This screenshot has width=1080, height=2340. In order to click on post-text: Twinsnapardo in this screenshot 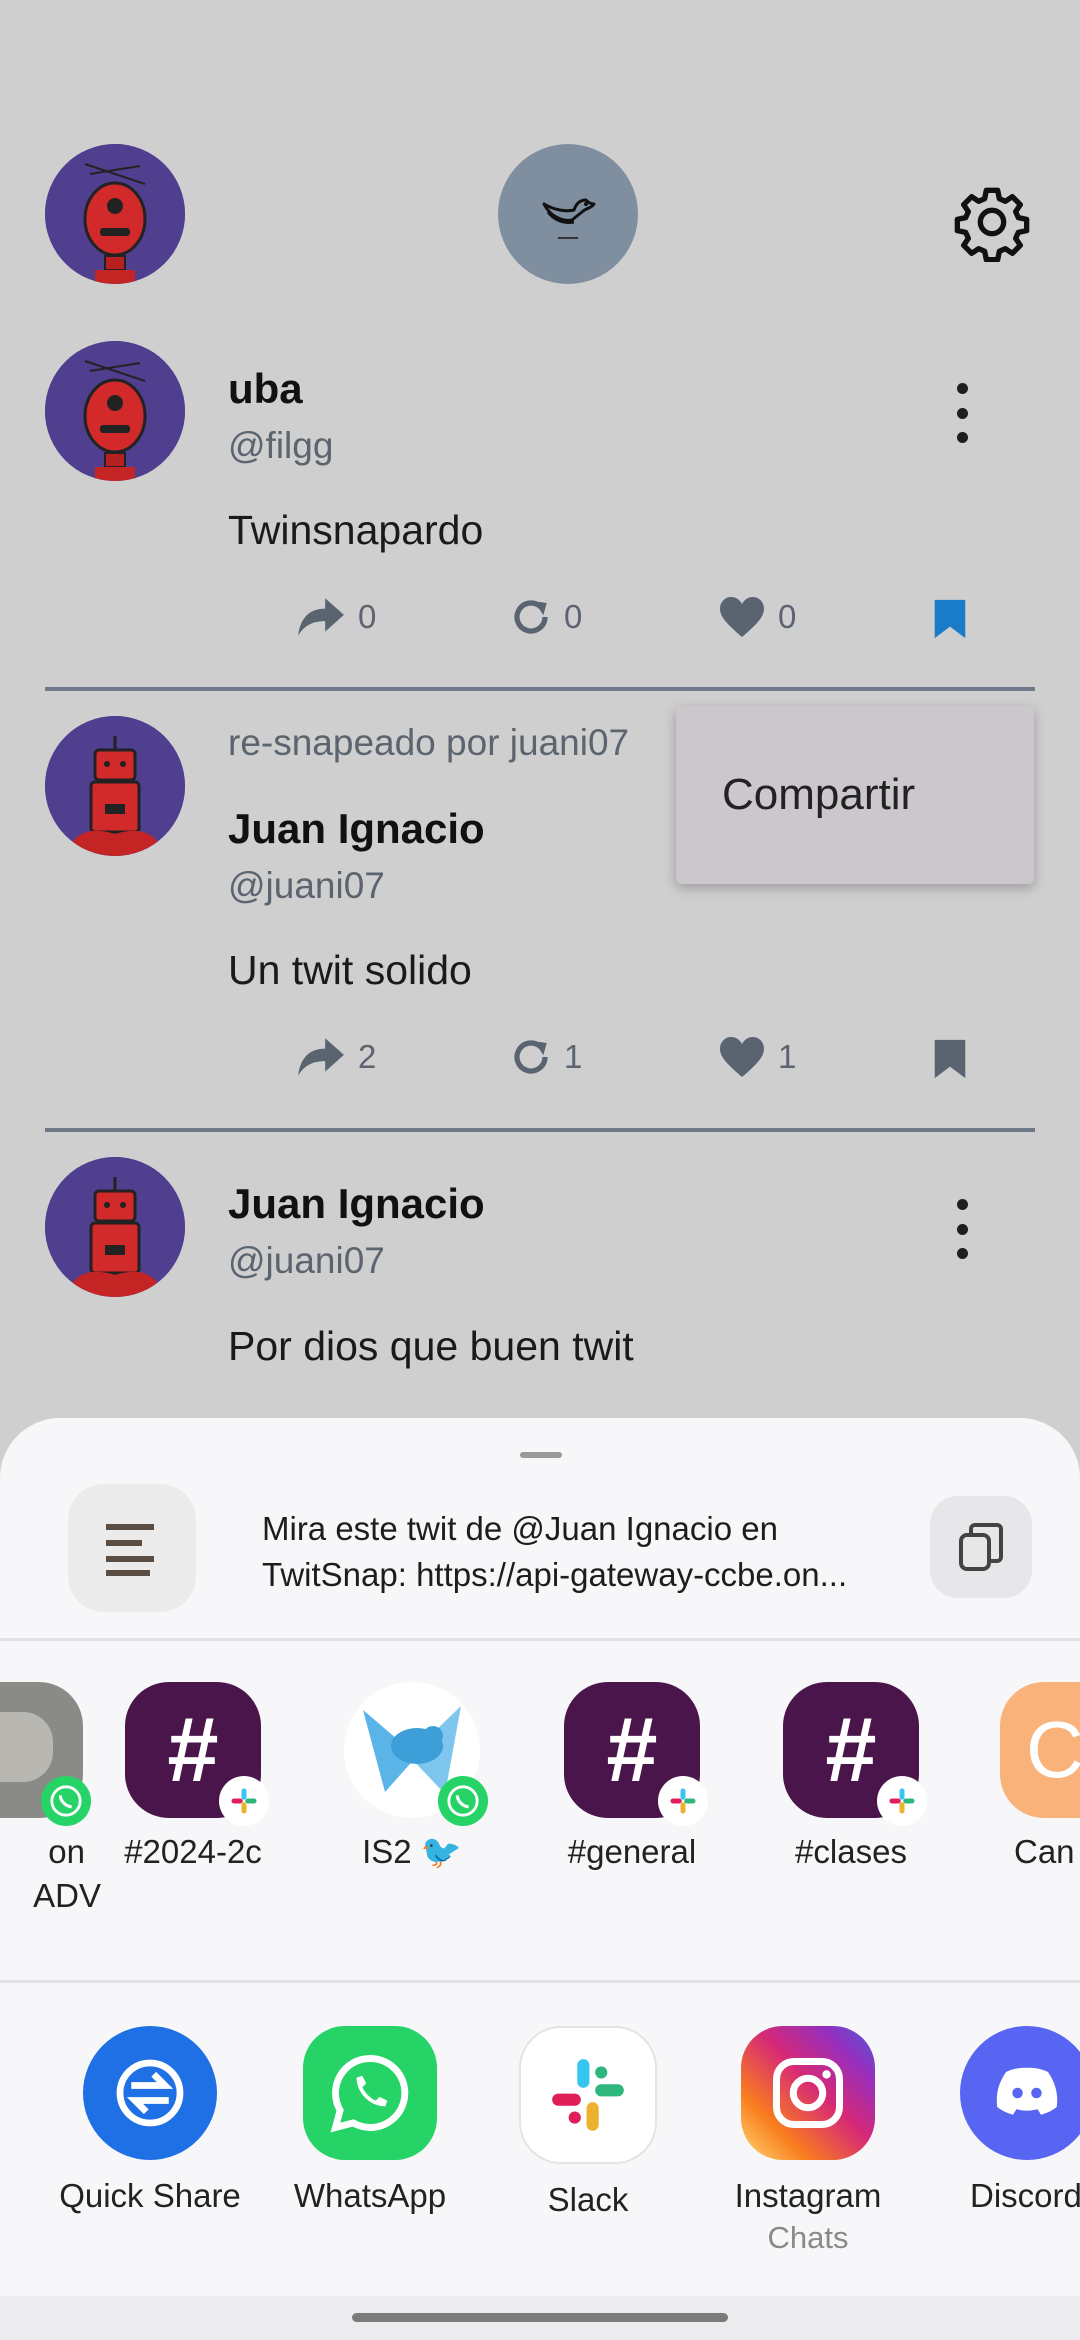, I will do `click(356, 530)`.